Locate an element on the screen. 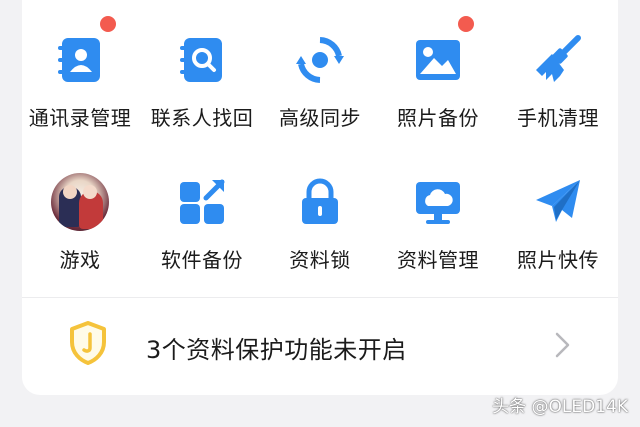 This screenshot has height=427, width=640. tool-label: 手机清理 is located at coordinates (558, 118).